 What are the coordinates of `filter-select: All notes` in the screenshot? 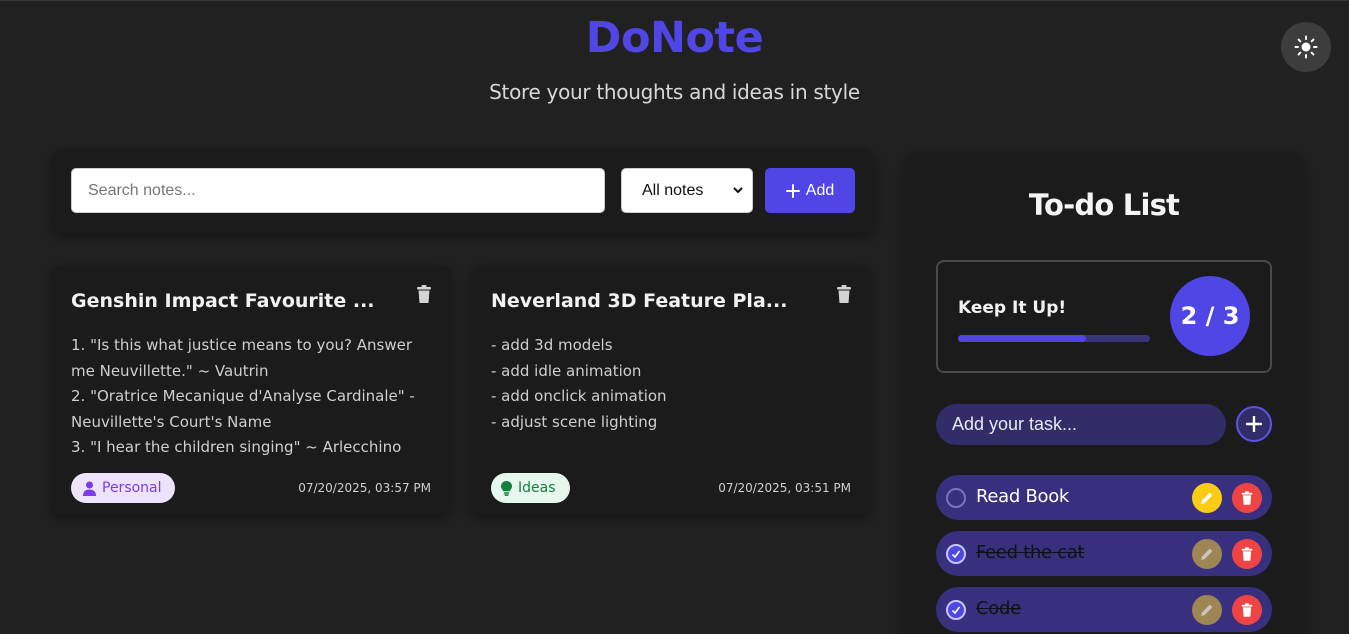 It's located at (687, 190).